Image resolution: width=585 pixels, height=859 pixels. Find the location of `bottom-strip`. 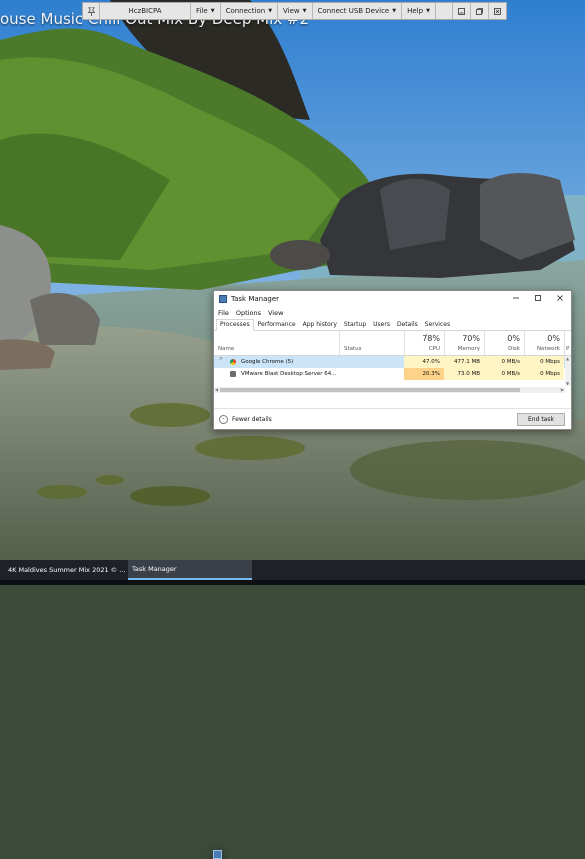

bottom-strip is located at coordinates (292, 582).